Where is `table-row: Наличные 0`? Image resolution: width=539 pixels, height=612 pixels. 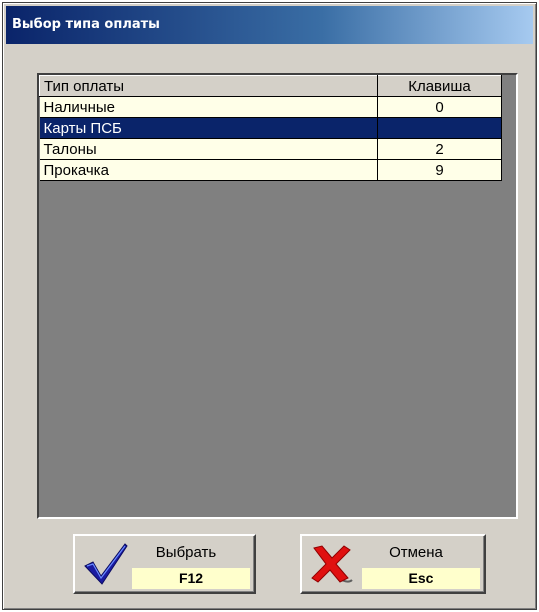 table-row: Наличные 0 is located at coordinates (270, 107).